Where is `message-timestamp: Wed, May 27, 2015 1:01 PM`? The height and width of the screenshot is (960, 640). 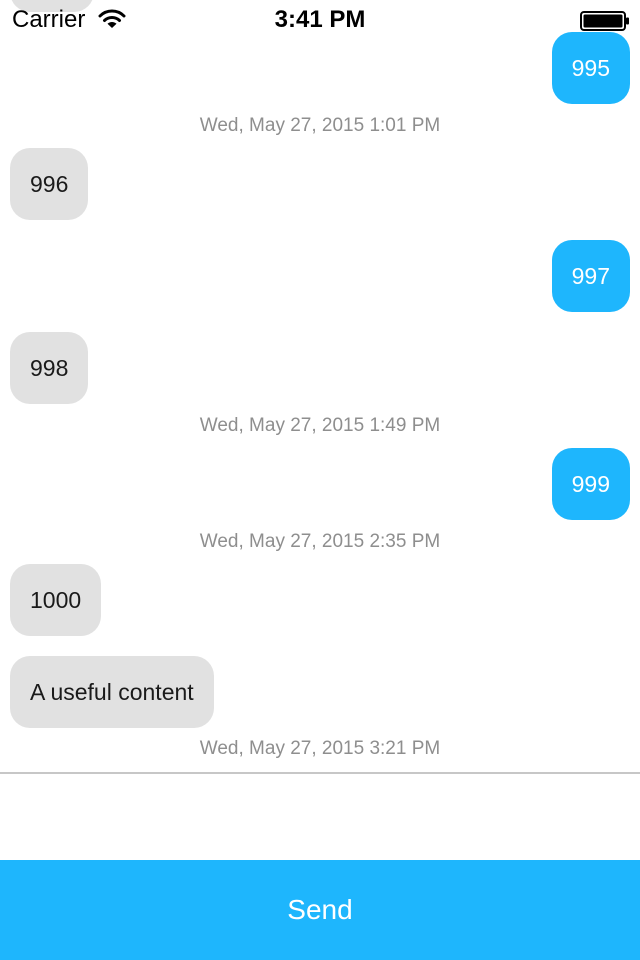 message-timestamp: Wed, May 27, 2015 1:01 PM is located at coordinates (320, 125).